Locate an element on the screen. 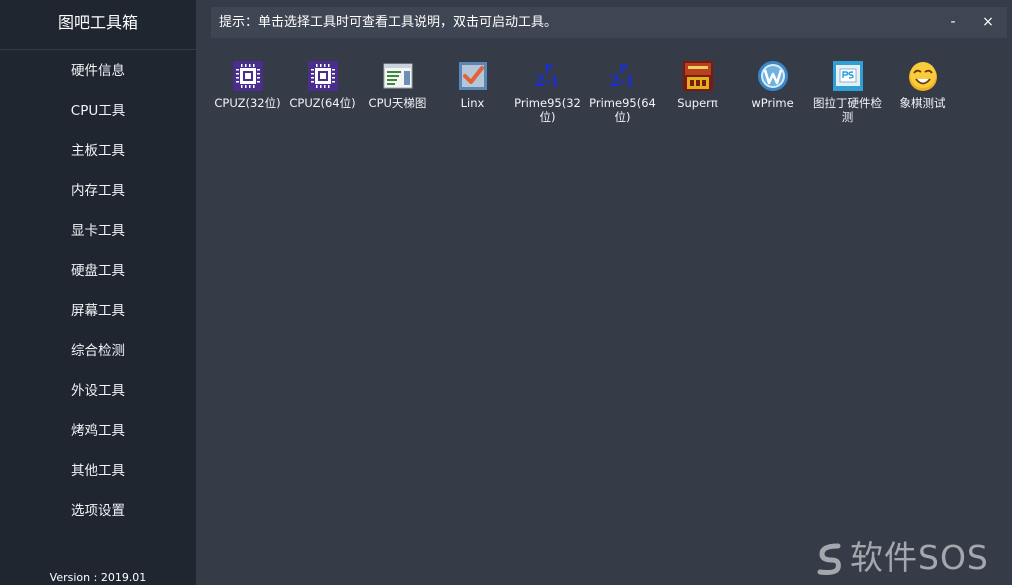 Image resolution: width=1012 pixels, height=585 pixels. wprime-icon is located at coordinates (773, 76).